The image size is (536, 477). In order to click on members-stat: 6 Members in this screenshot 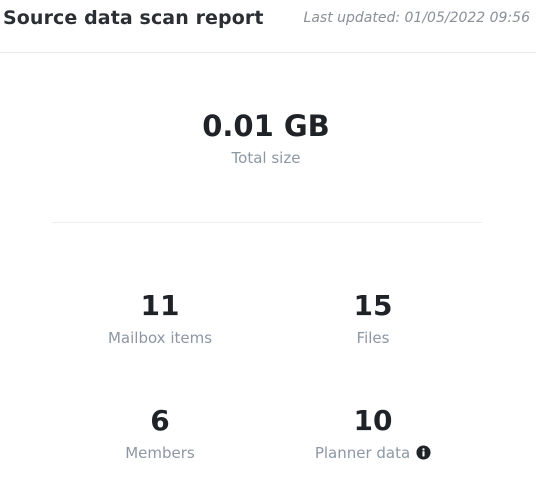, I will do `click(160, 433)`.